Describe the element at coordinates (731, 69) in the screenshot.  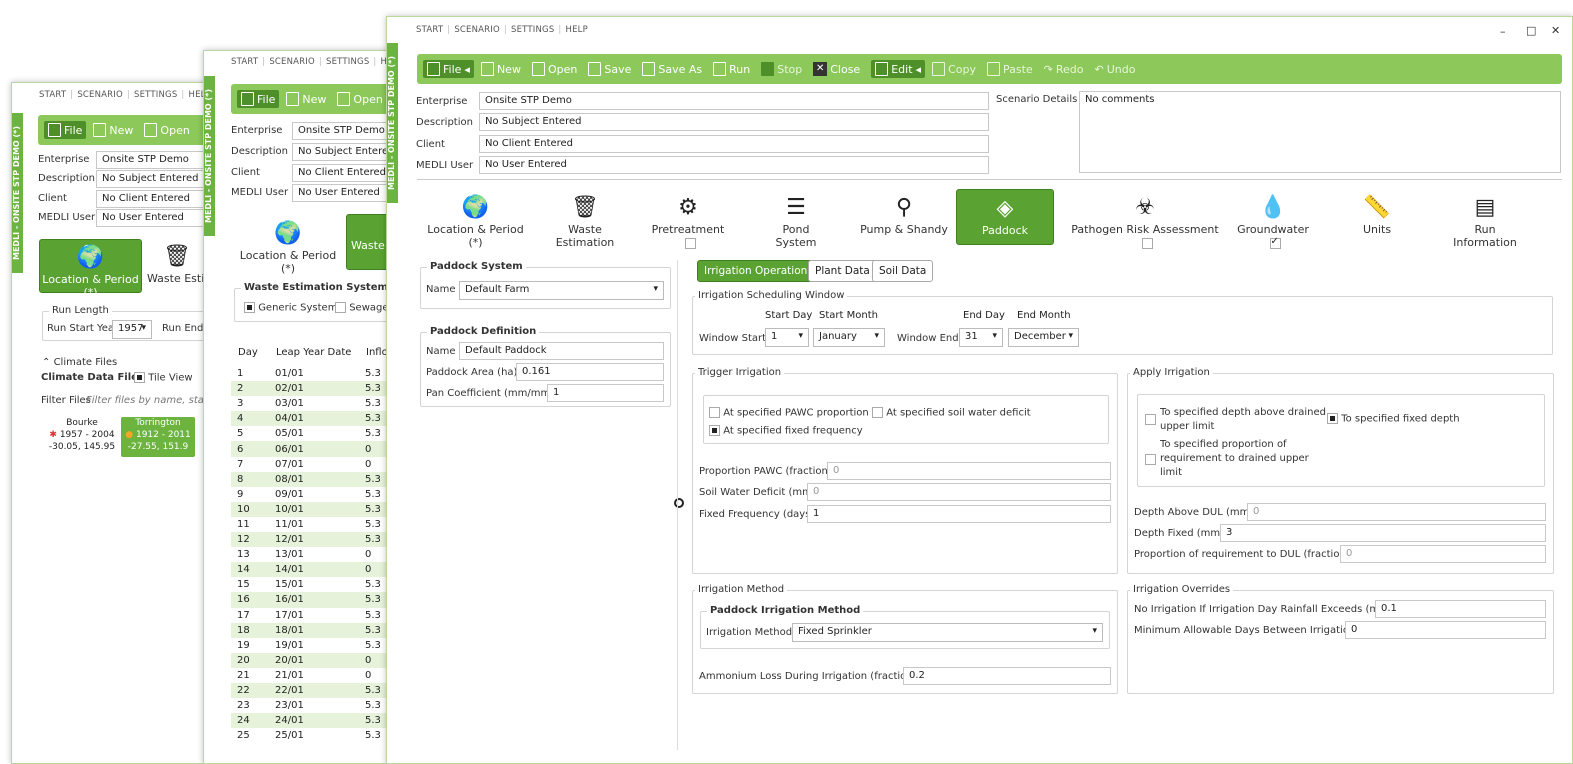
I see `run-button: Run` at that location.